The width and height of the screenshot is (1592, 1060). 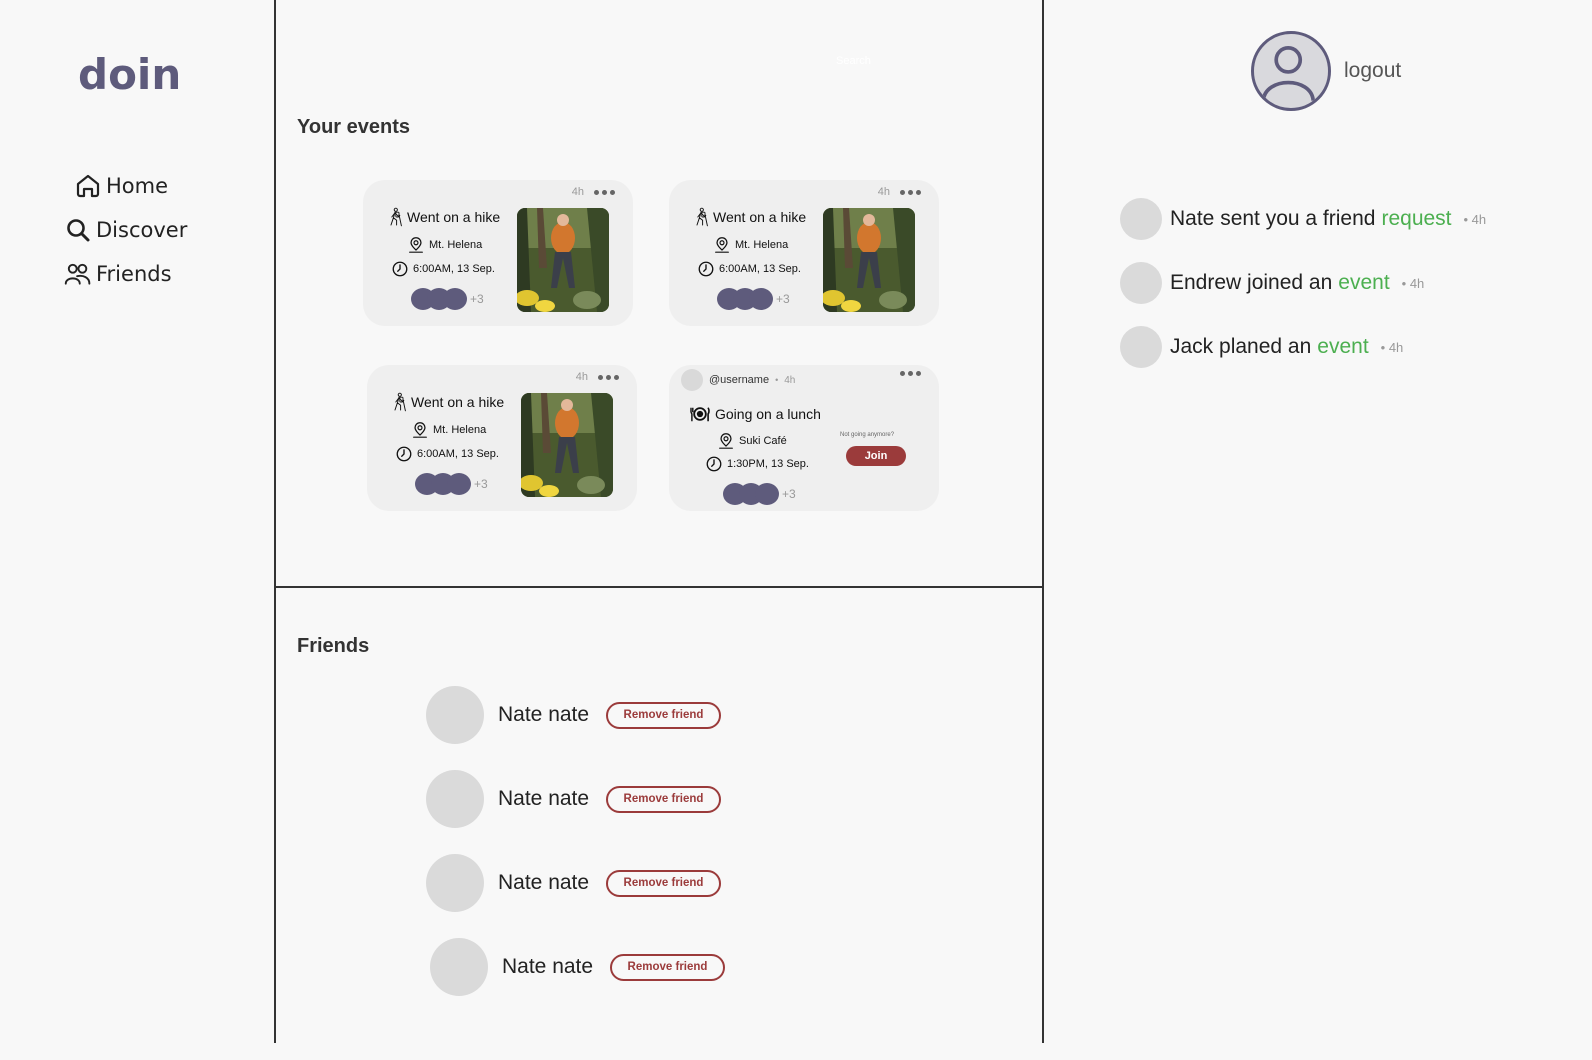 I want to click on logout-link: logout, so click(x=1372, y=71).